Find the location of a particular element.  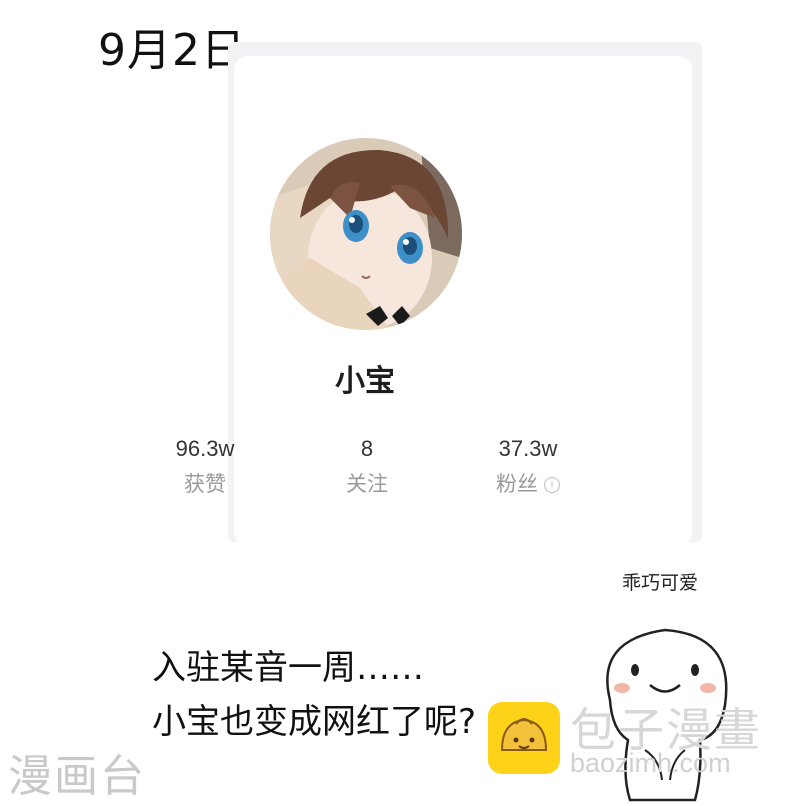

stat-followers: 37.3w 粉丝 i is located at coordinates (528, 467).